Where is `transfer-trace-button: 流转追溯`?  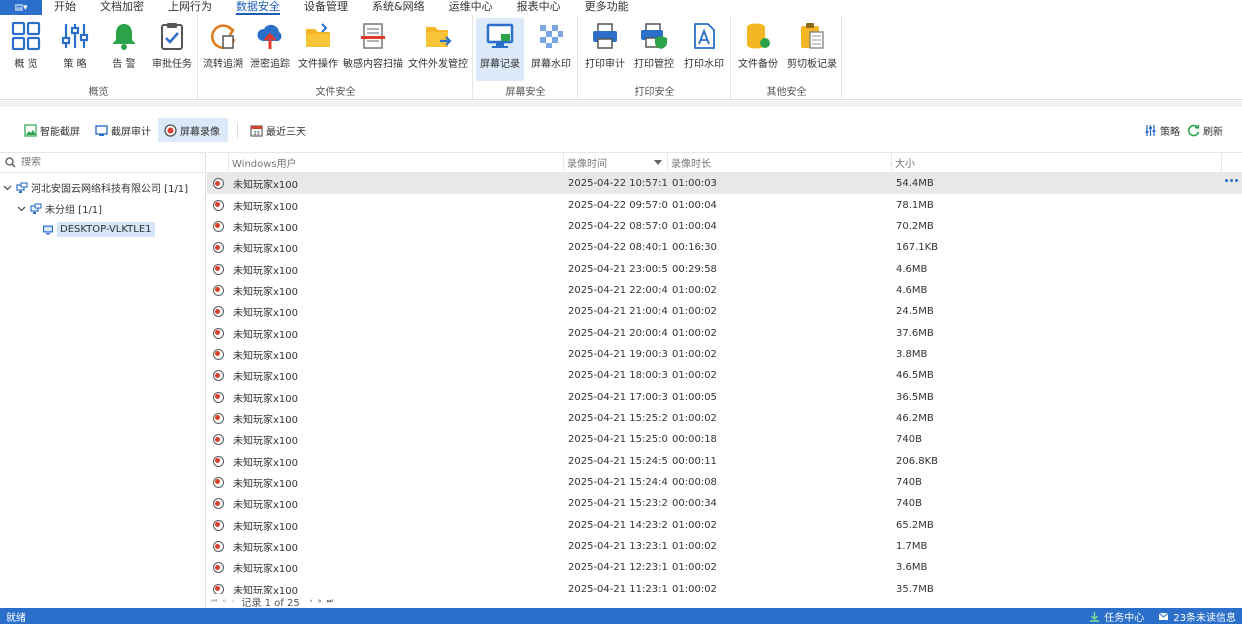
transfer-trace-button: 流转追溯 is located at coordinates (223, 49).